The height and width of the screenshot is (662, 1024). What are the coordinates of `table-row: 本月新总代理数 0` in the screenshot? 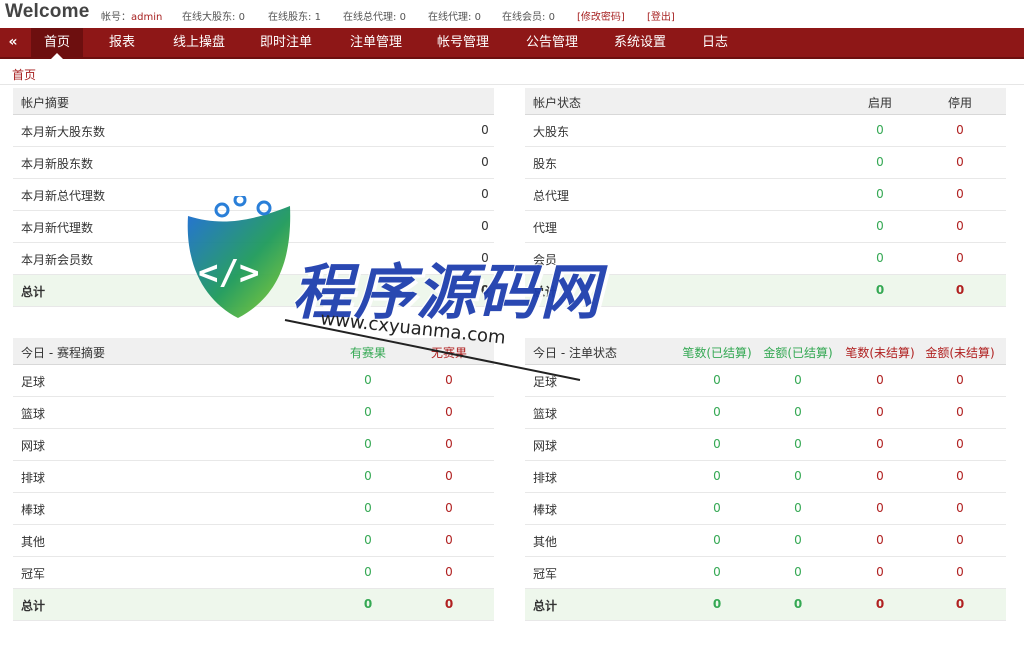 It's located at (253, 195).